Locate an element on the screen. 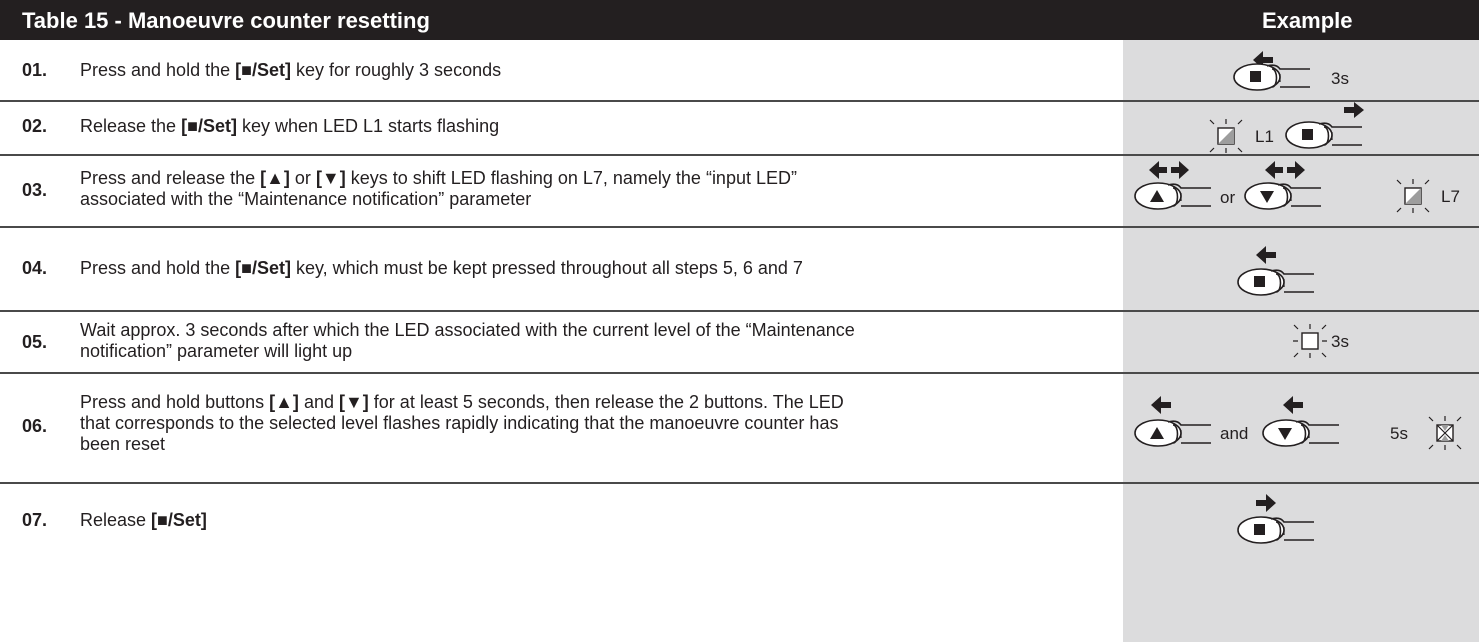  wait-time: 3s is located at coordinates (1340, 341).